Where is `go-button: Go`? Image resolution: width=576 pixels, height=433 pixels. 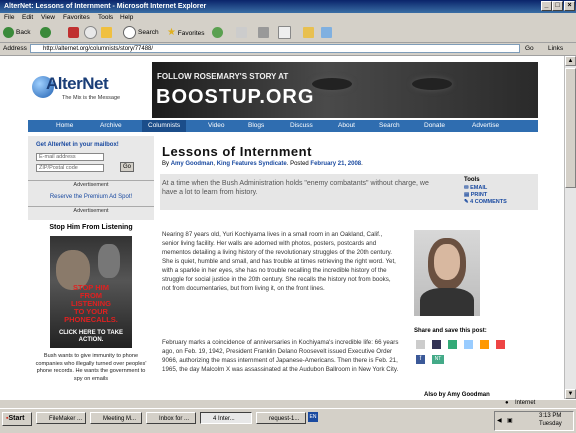 go-button: Go is located at coordinates (529, 48).